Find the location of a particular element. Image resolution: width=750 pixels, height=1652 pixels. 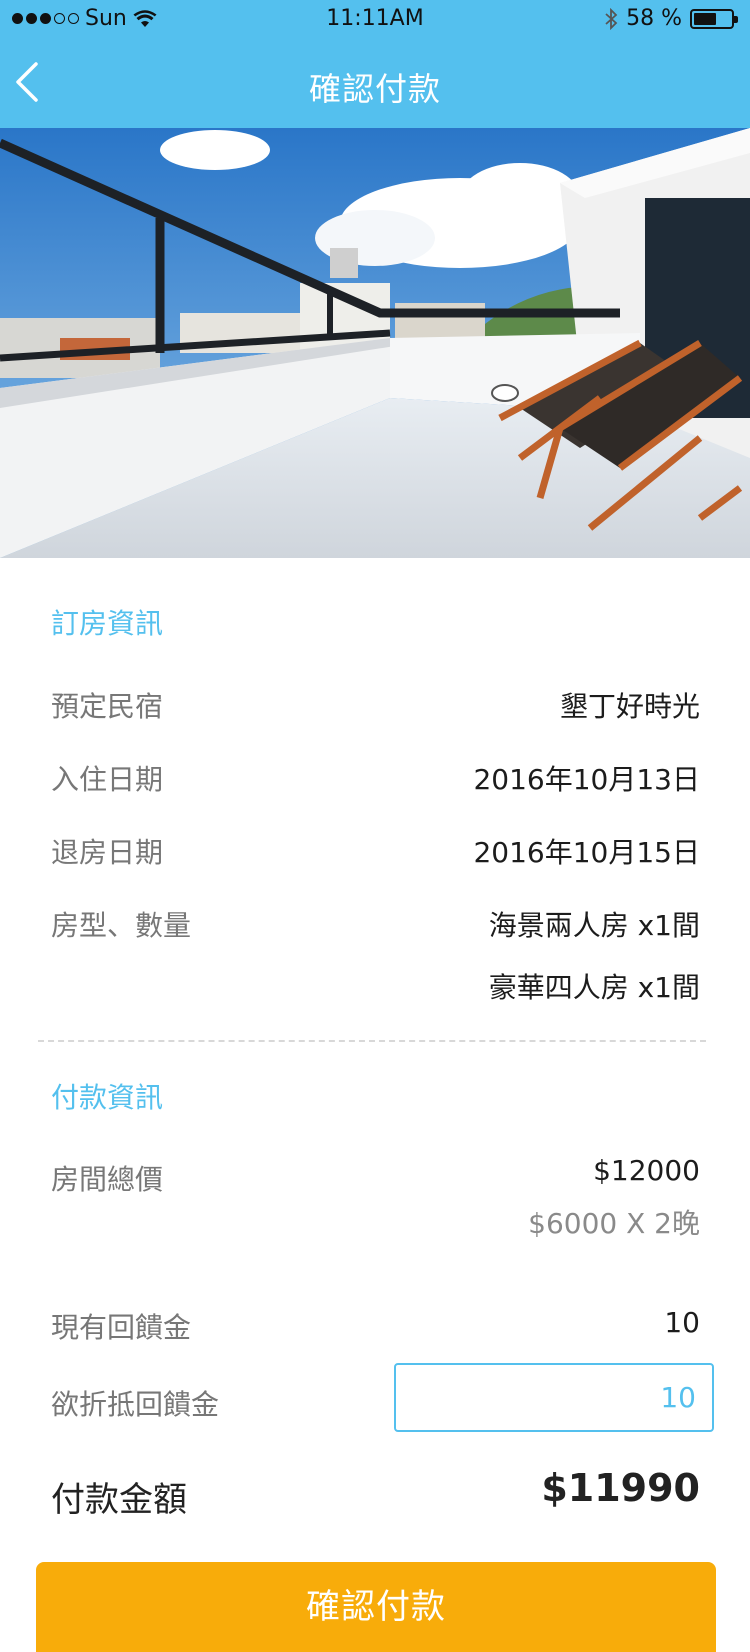

deduct-rebate-label: 欲折抵回饋金 is located at coordinates (135, 1404).